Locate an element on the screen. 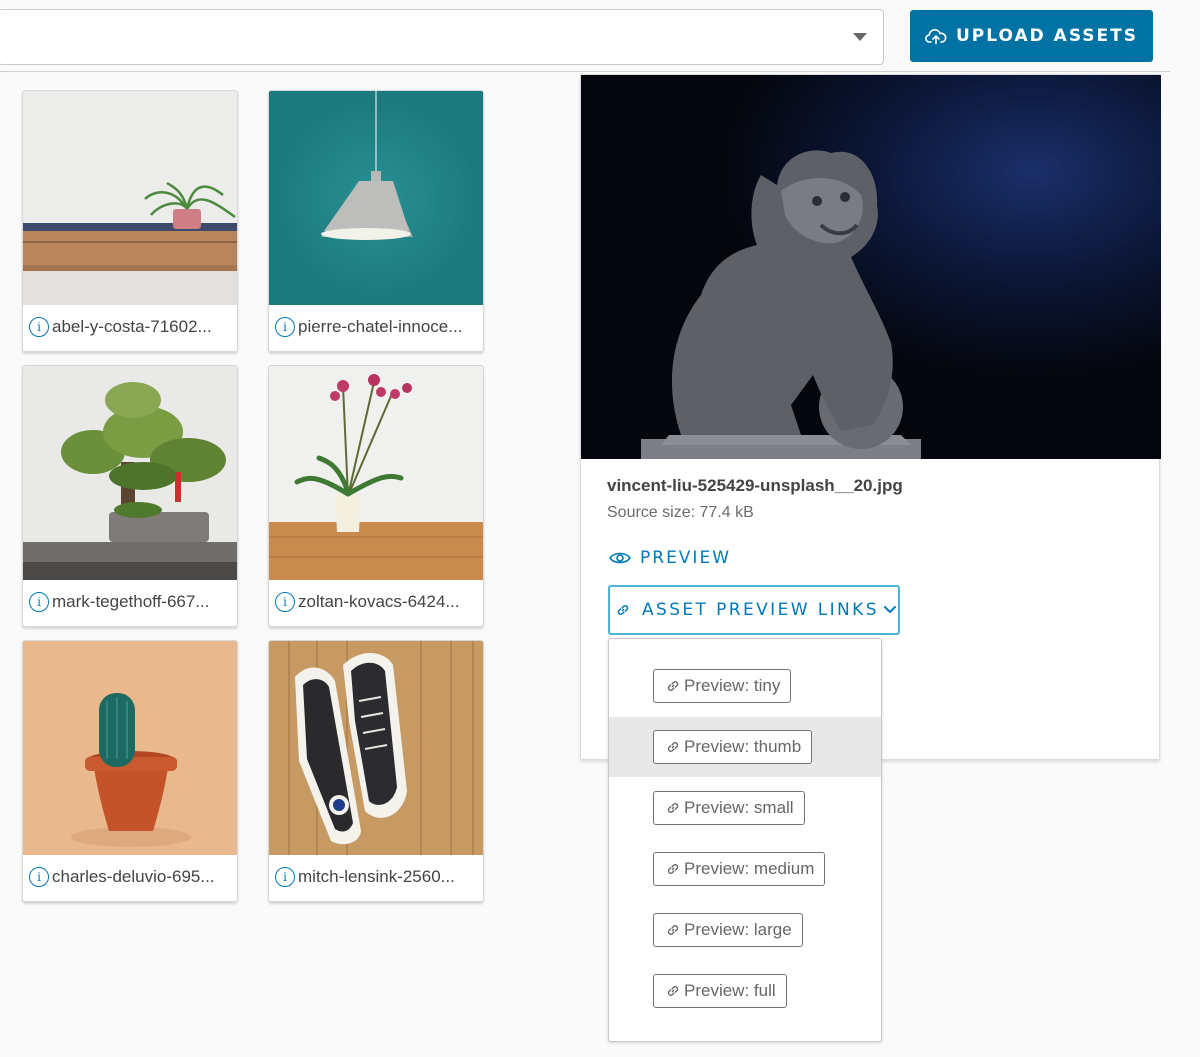  preview-link-label: Preview: tiny is located at coordinates (732, 685).